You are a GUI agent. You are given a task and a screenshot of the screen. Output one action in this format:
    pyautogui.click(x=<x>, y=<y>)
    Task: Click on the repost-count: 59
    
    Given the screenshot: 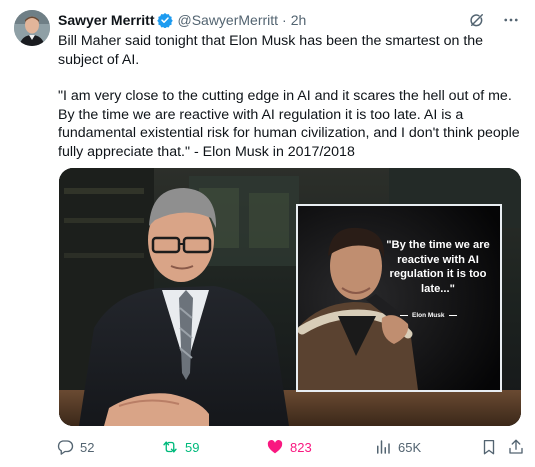 What is the action you would take?
    pyautogui.click(x=192, y=447)
    